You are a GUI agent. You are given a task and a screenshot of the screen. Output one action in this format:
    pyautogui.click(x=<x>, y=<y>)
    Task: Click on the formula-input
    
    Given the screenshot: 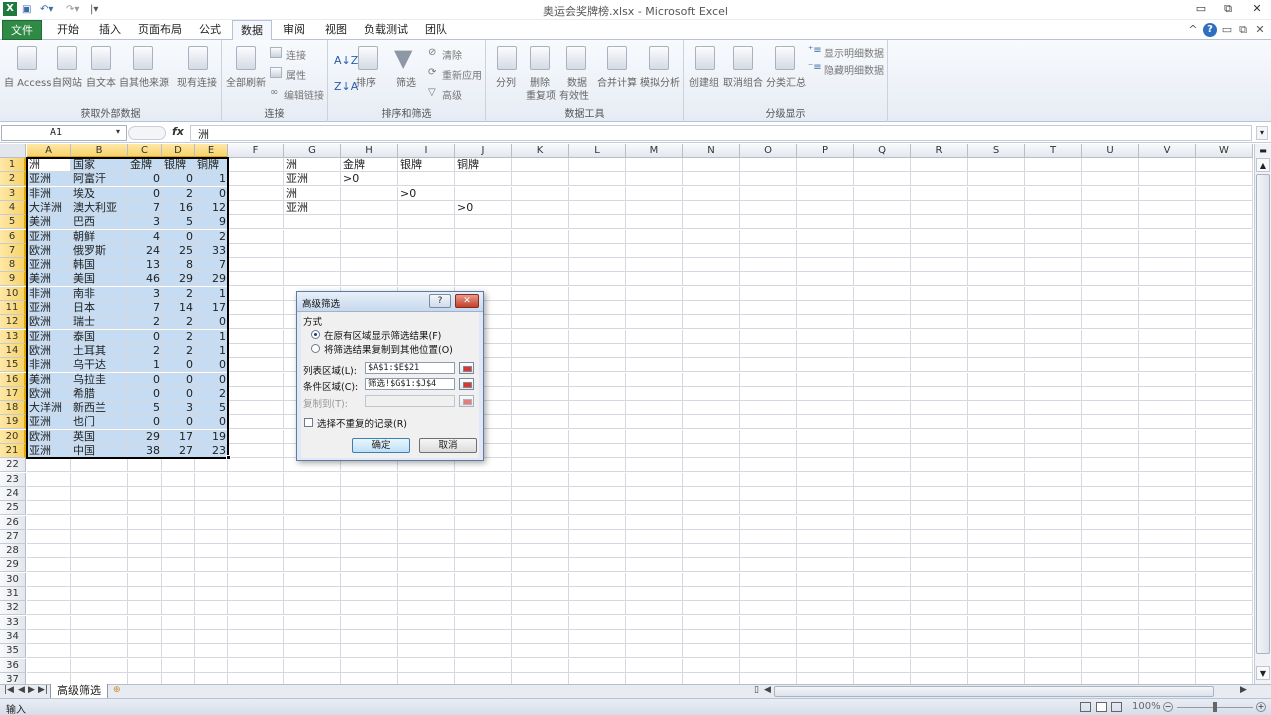 What is the action you would take?
    pyautogui.click(x=721, y=133)
    